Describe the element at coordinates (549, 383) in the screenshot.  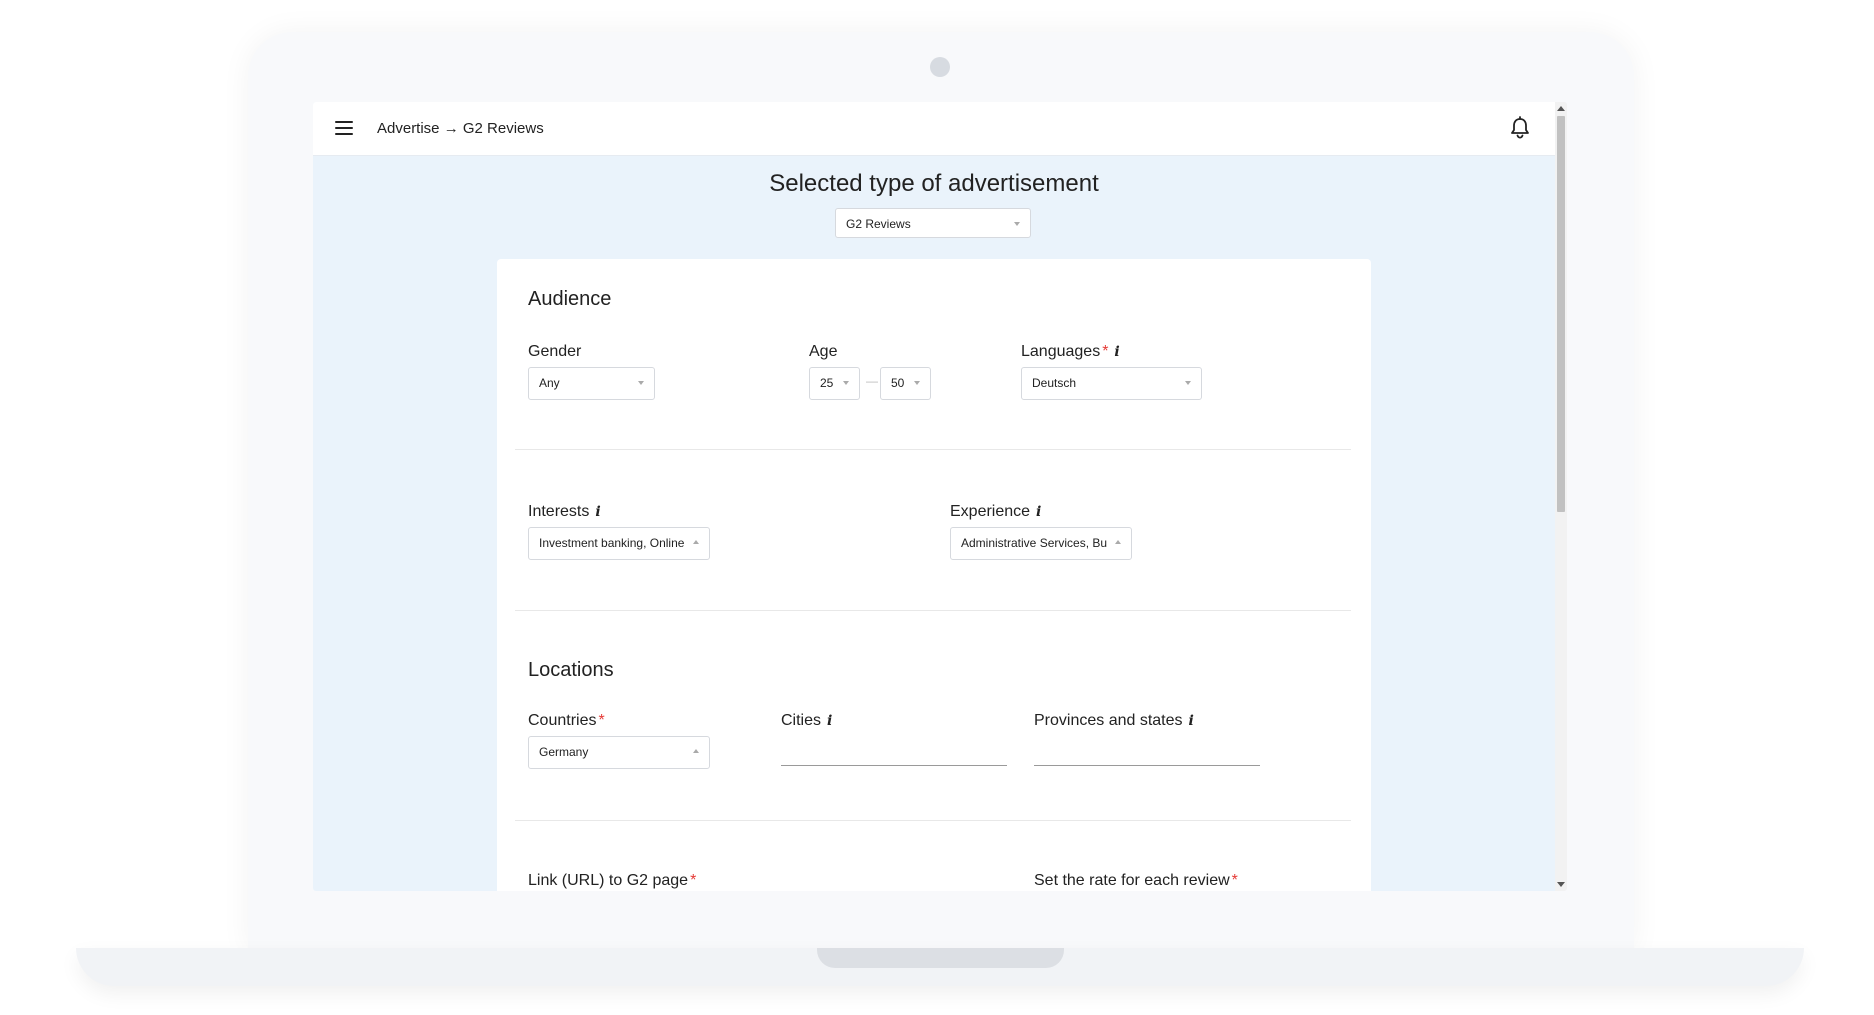
I see `gender-value: Any` at that location.